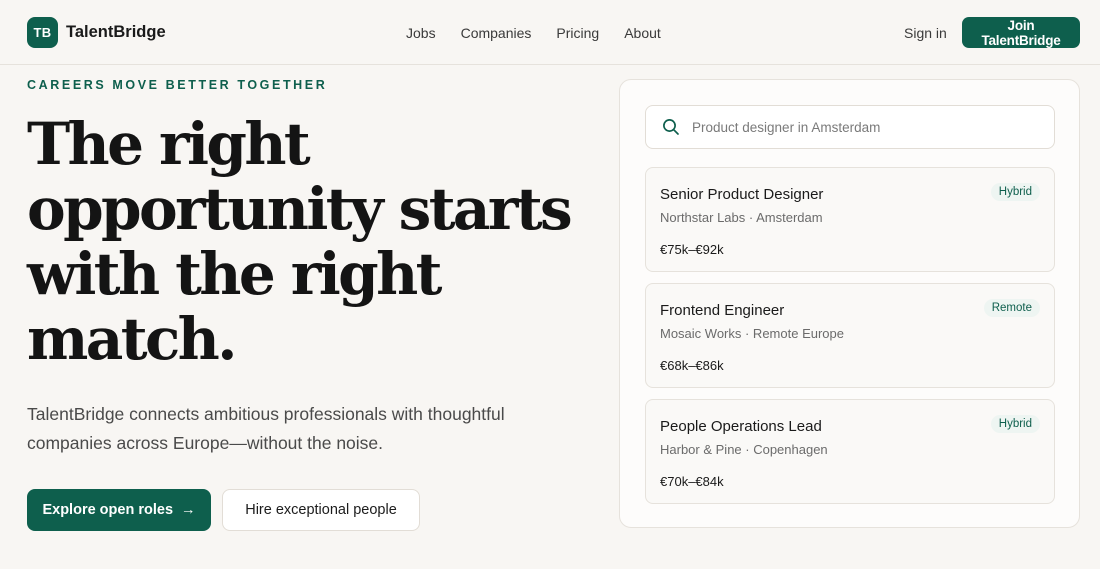 This screenshot has height=569, width=1100. What do you see at coordinates (744, 449) in the screenshot?
I see `job-company-location: Harbor & Pine · Copenhagen` at bounding box center [744, 449].